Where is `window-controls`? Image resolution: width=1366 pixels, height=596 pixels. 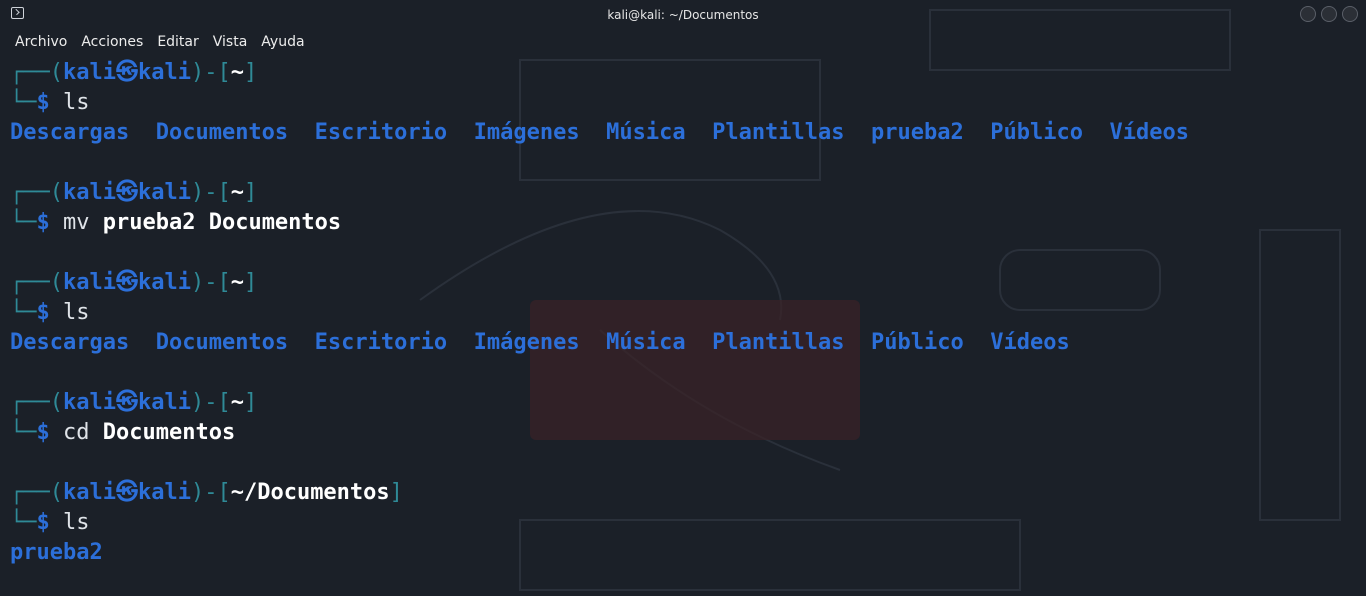
window-controls is located at coordinates (1329, 14).